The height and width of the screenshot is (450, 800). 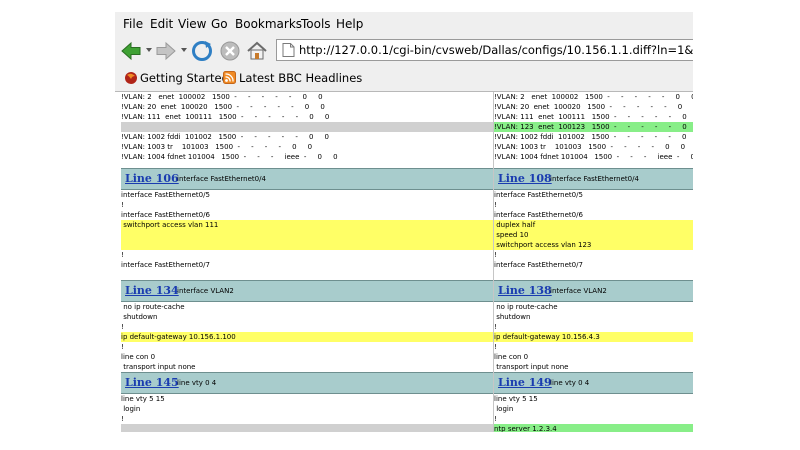 I want to click on bookmarks-toolbar: Getting Started Latest BBC Headlines, so click(x=404, y=79).